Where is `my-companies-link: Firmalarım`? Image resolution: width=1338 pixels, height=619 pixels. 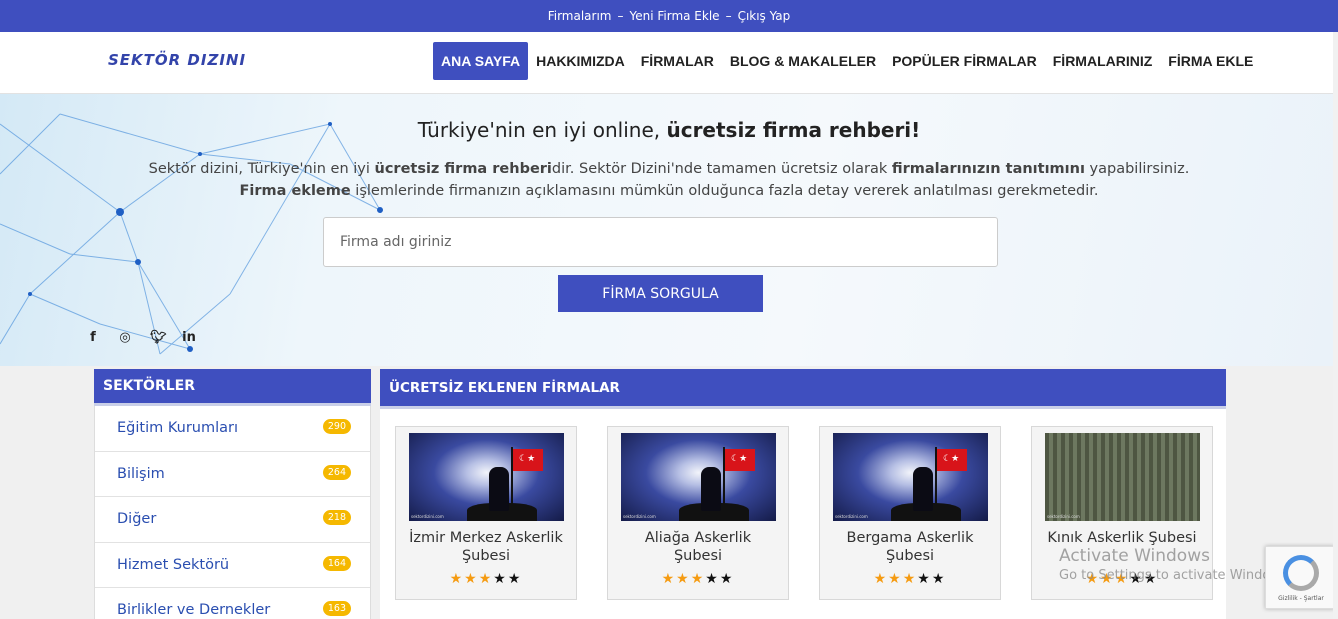 my-companies-link: Firmalarım is located at coordinates (580, 16).